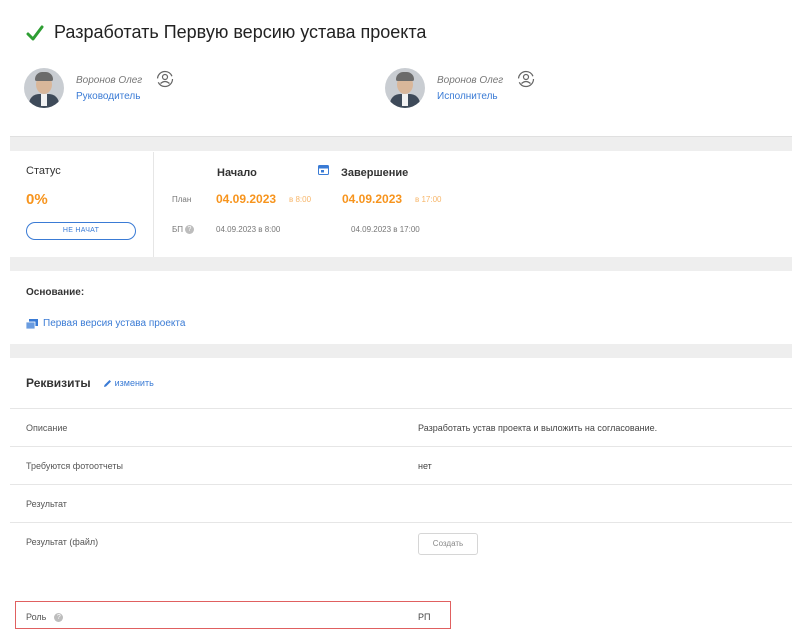 This screenshot has width=792, height=634. Describe the element at coordinates (47, 428) in the screenshot. I see `detail-label-description: Описание` at that location.